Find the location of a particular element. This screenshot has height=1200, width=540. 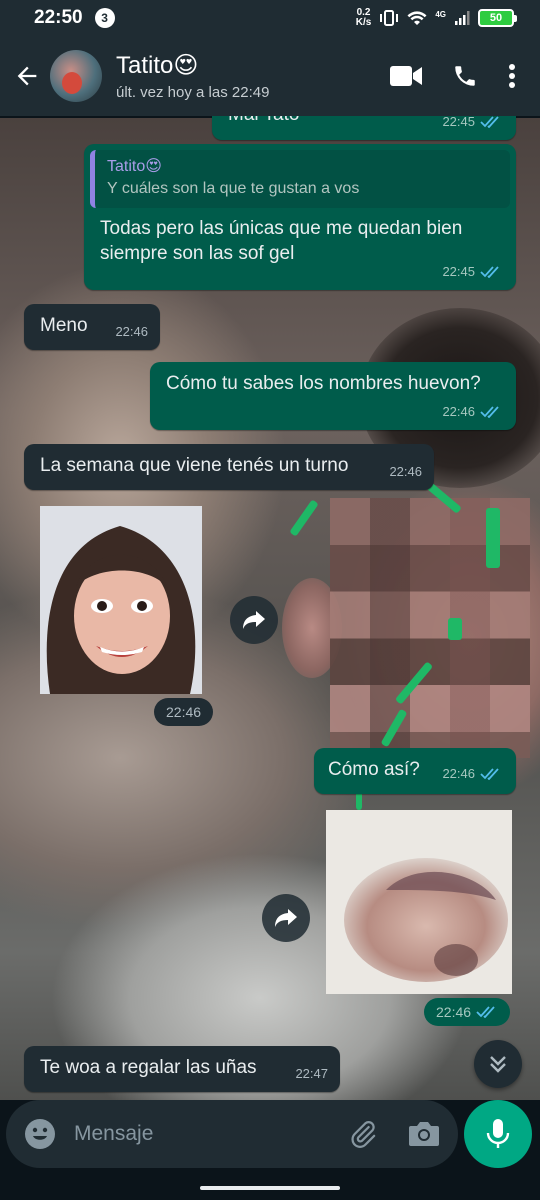

contact-info: Tatito😍 últ. vez hoy a las 22:49 is located at coordinates (192, 76).